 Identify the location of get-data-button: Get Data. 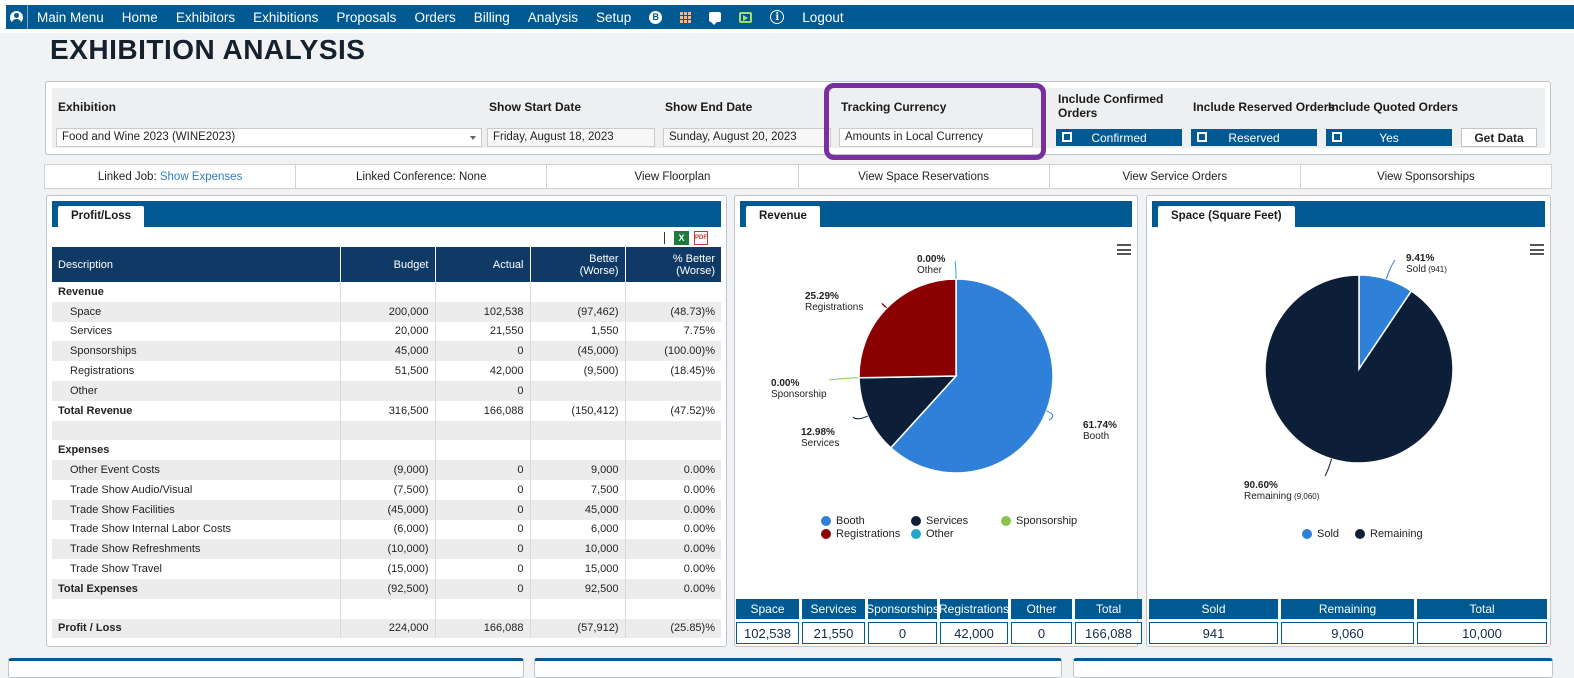
(1499, 137).